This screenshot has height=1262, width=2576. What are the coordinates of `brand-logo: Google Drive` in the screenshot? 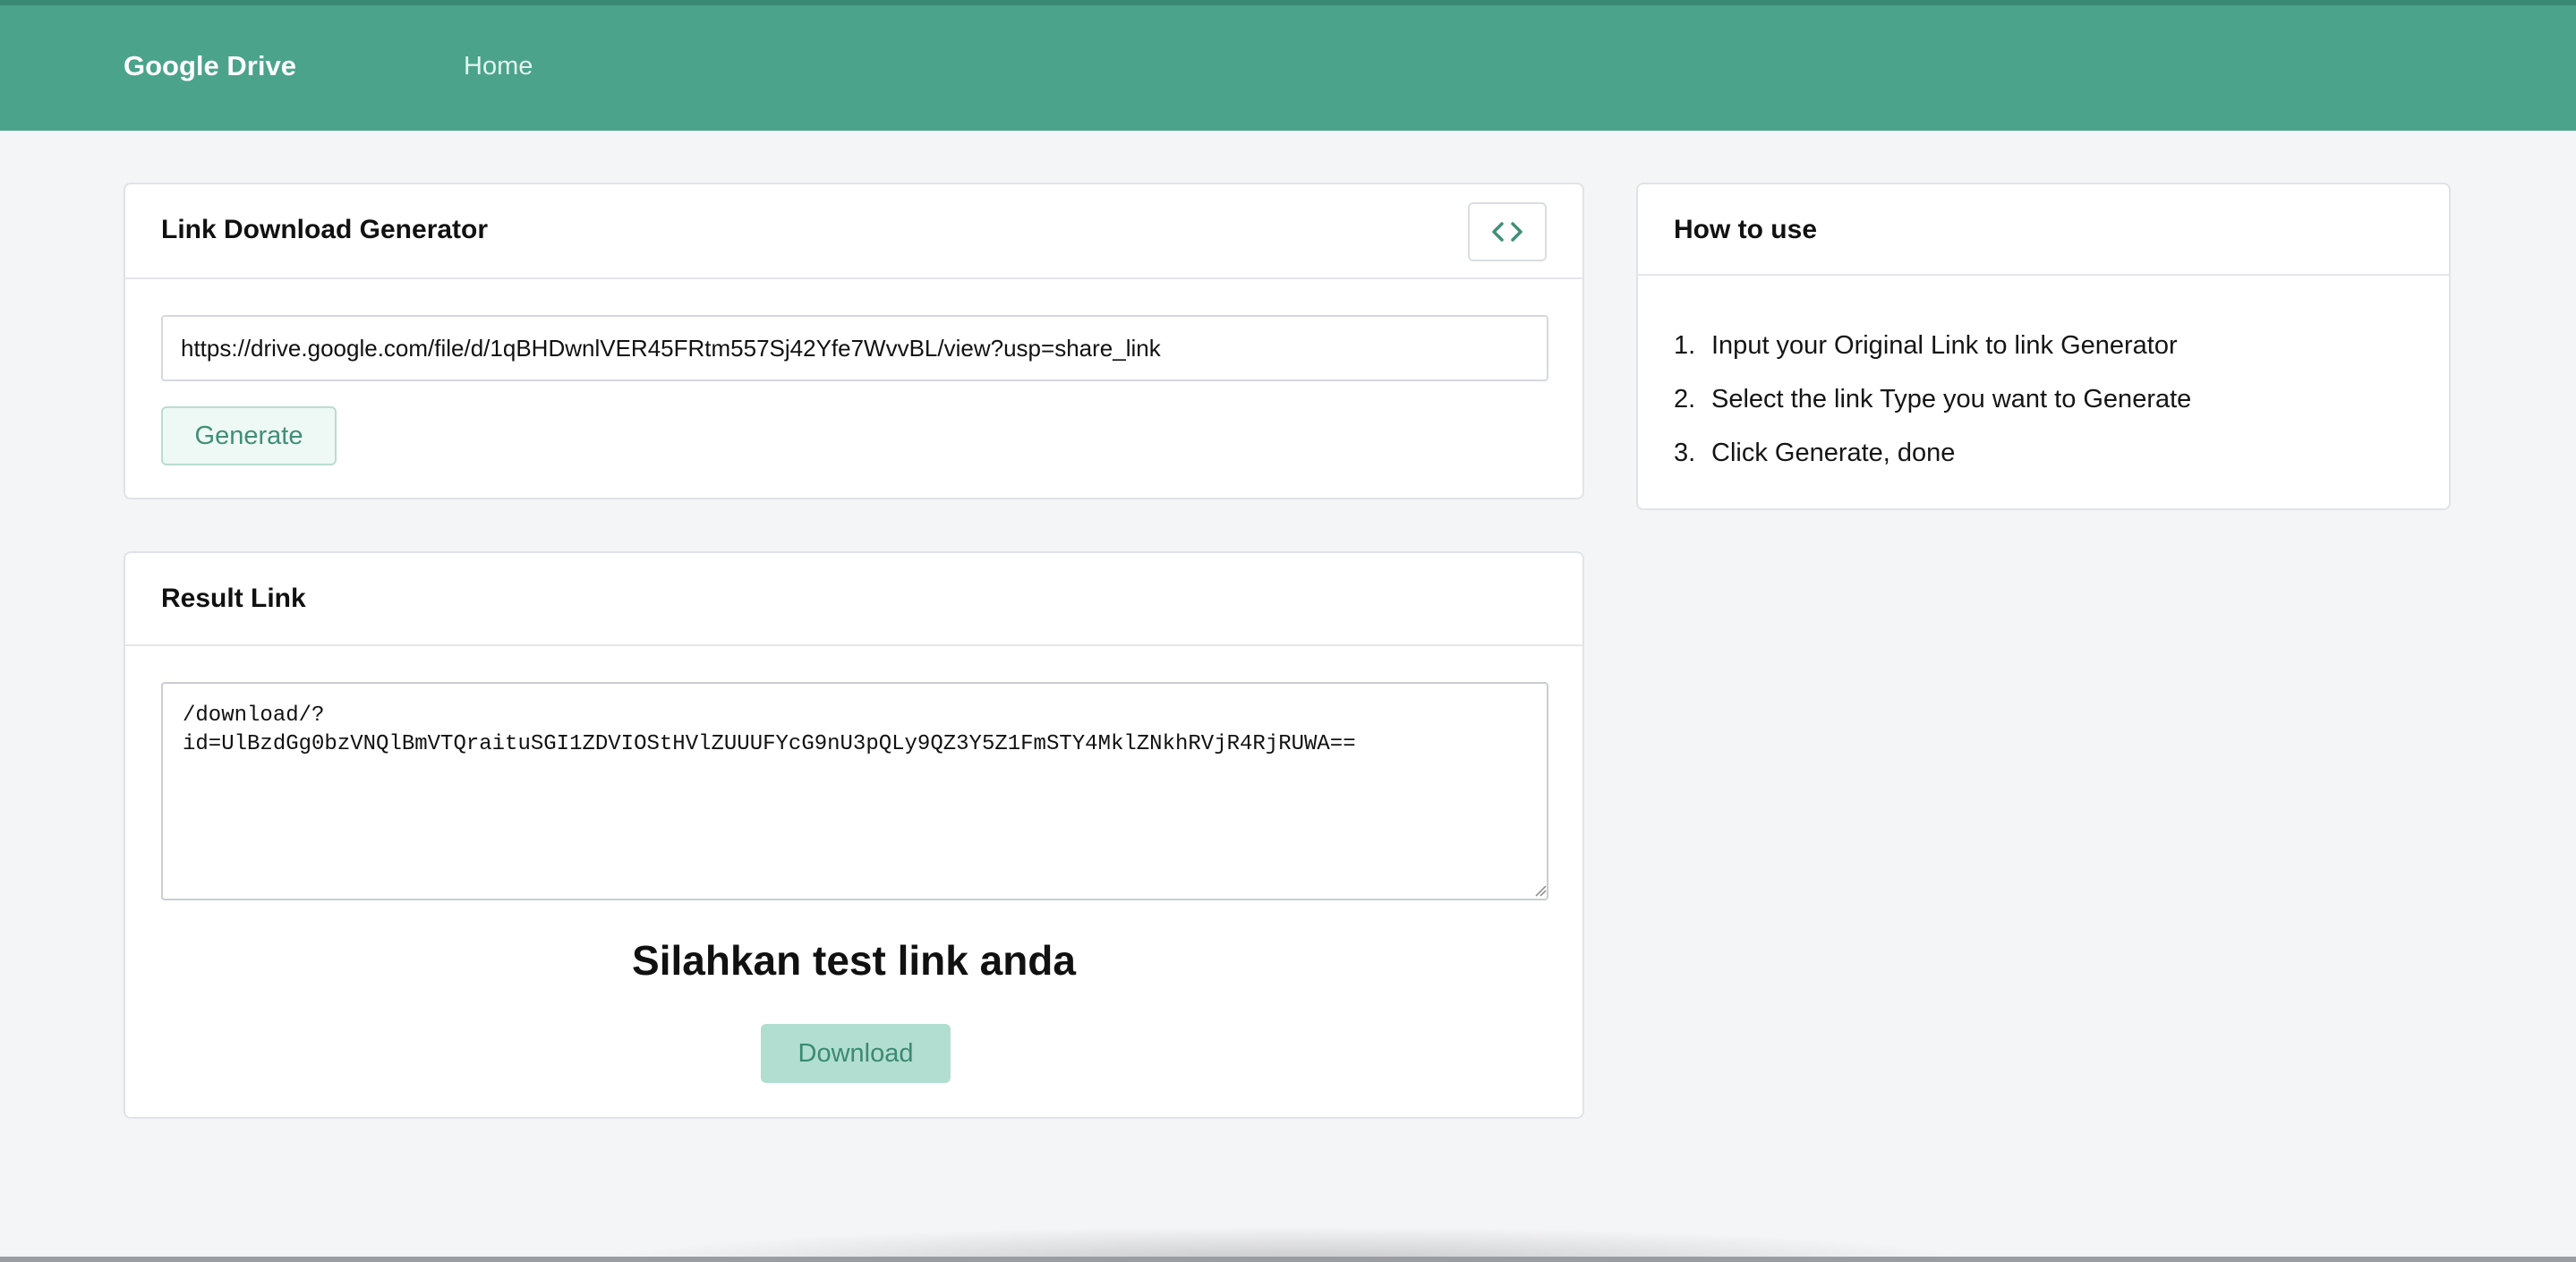 It's located at (210, 66).